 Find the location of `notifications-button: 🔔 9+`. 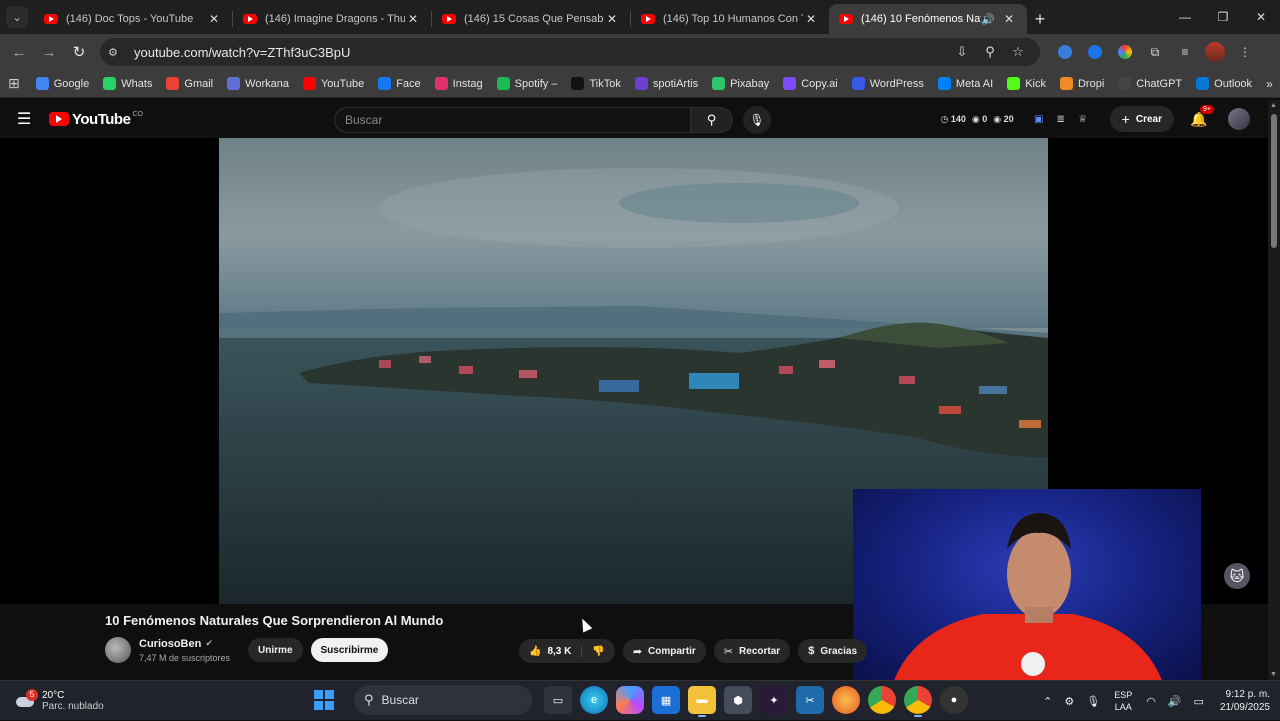

notifications-button: 🔔 9+ is located at coordinates (1202, 116).